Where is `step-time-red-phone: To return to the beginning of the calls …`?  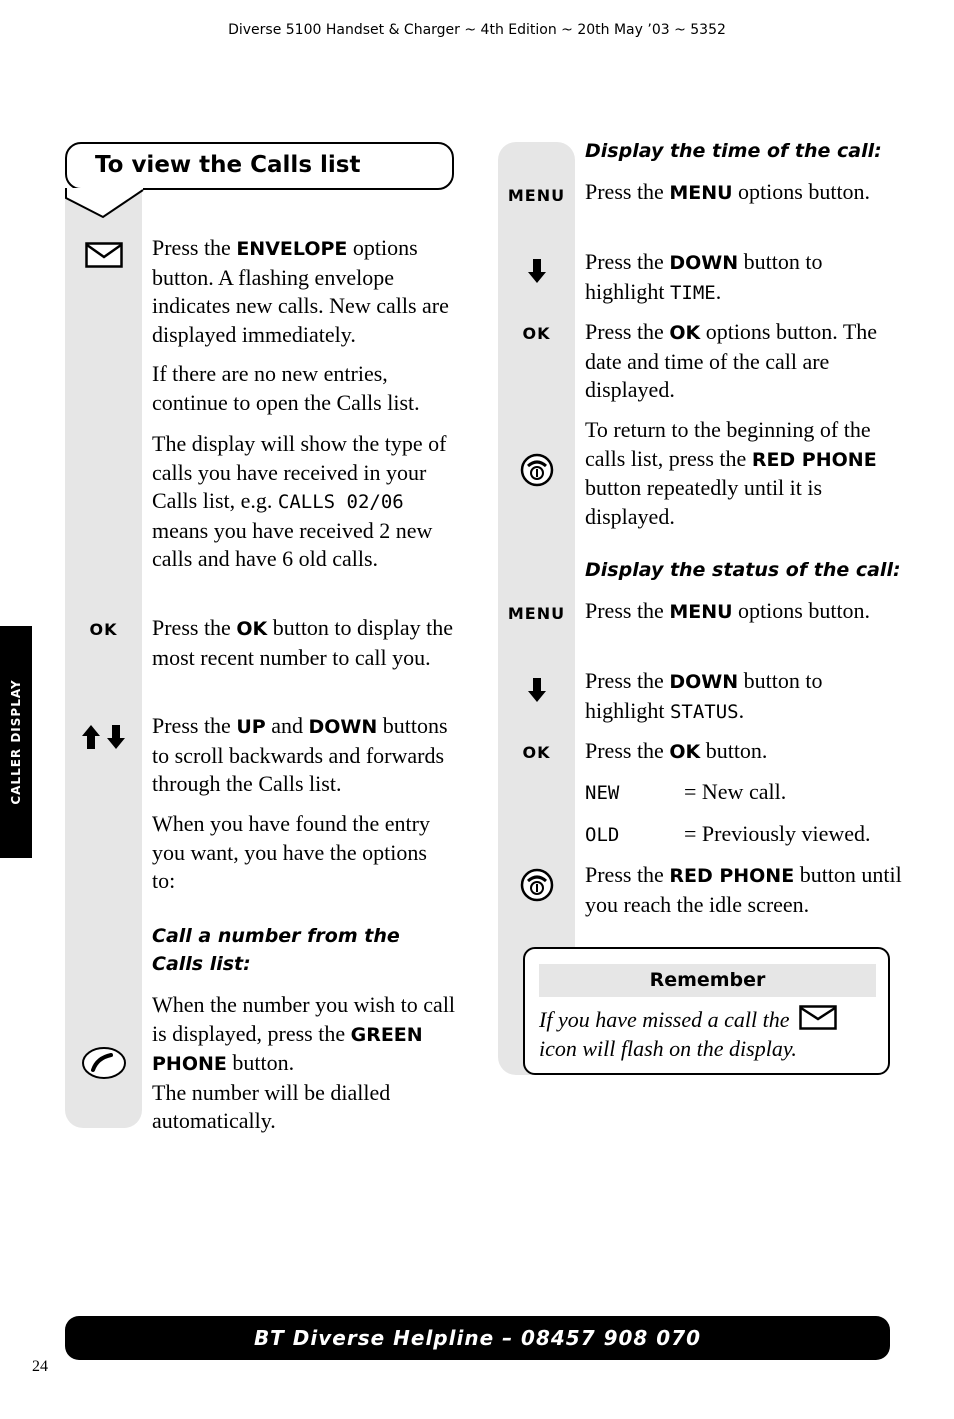
step-time-red-phone: To return to the beginning of the calls … is located at coordinates (731, 473).